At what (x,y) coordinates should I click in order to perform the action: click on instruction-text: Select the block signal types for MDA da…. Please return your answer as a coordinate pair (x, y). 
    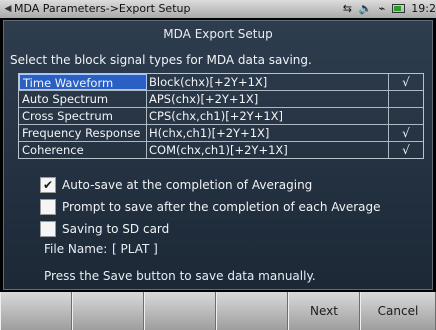
    Looking at the image, I should click on (161, 60).